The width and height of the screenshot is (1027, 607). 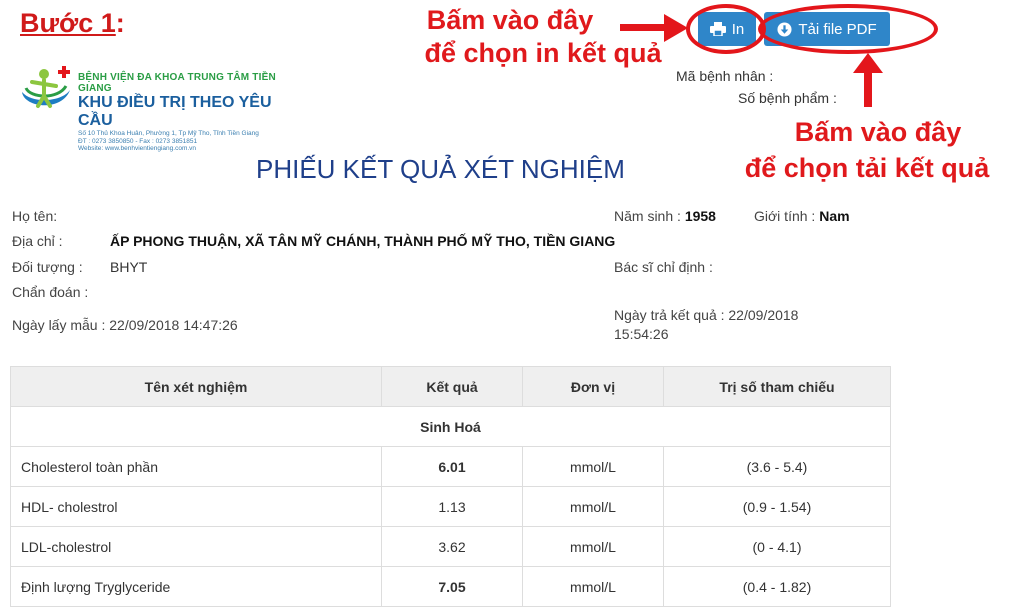 What do you see at coordinates (787, 98) in the screenshot?
I see `sample-number-label: Số bệnh phẩm :` at bounding box center [787, 98].